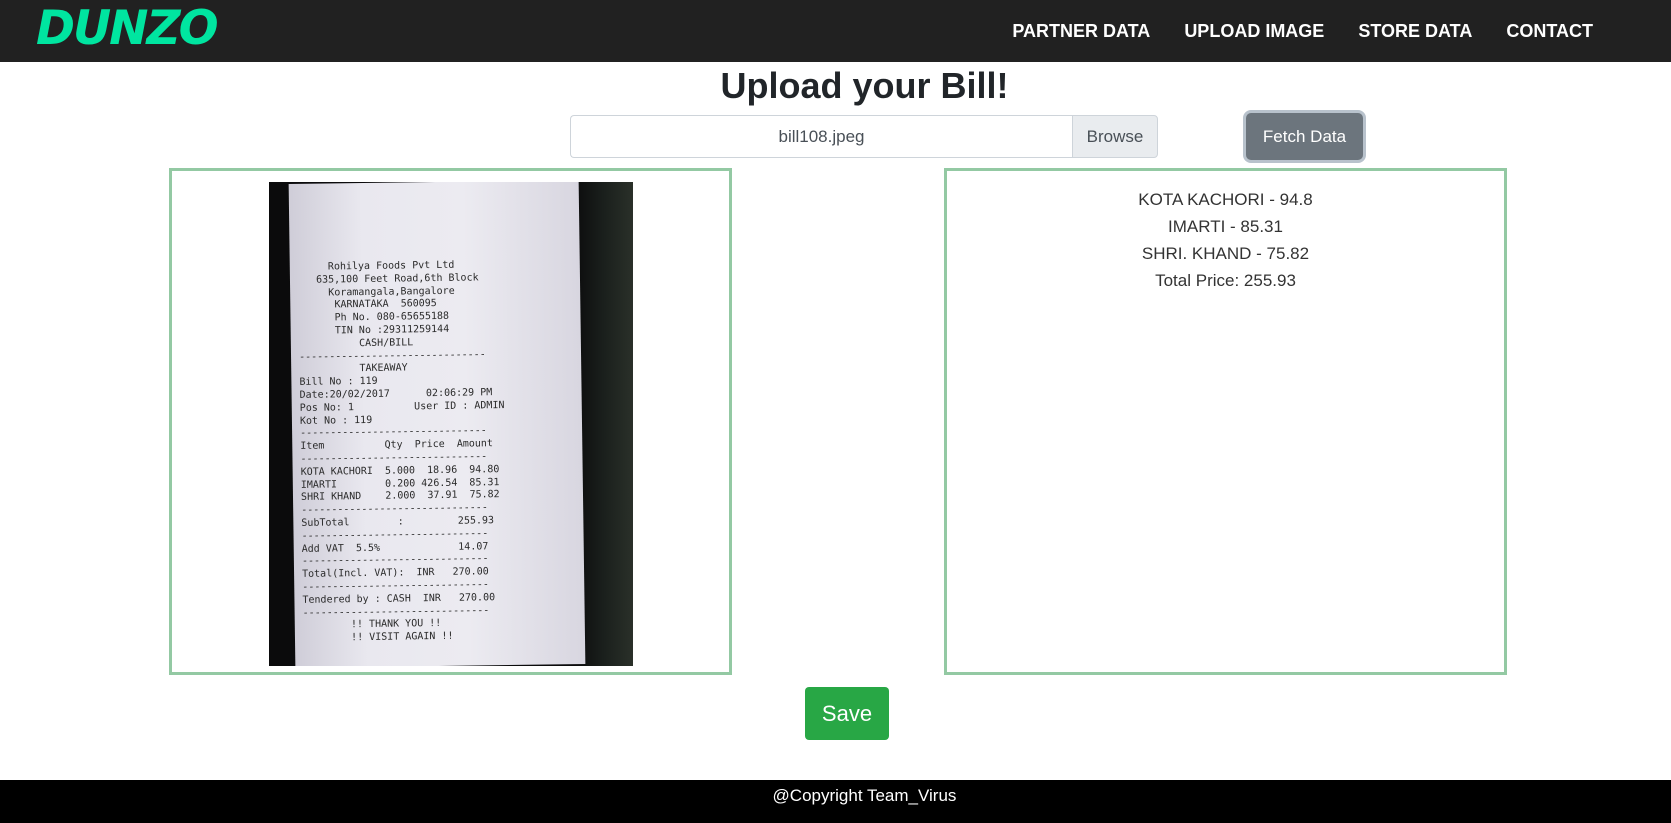 The height and width of the screenshot is (823, 1671). I want to click on file-upload-group: bill108.jpeg Browse, so click(864, 136).